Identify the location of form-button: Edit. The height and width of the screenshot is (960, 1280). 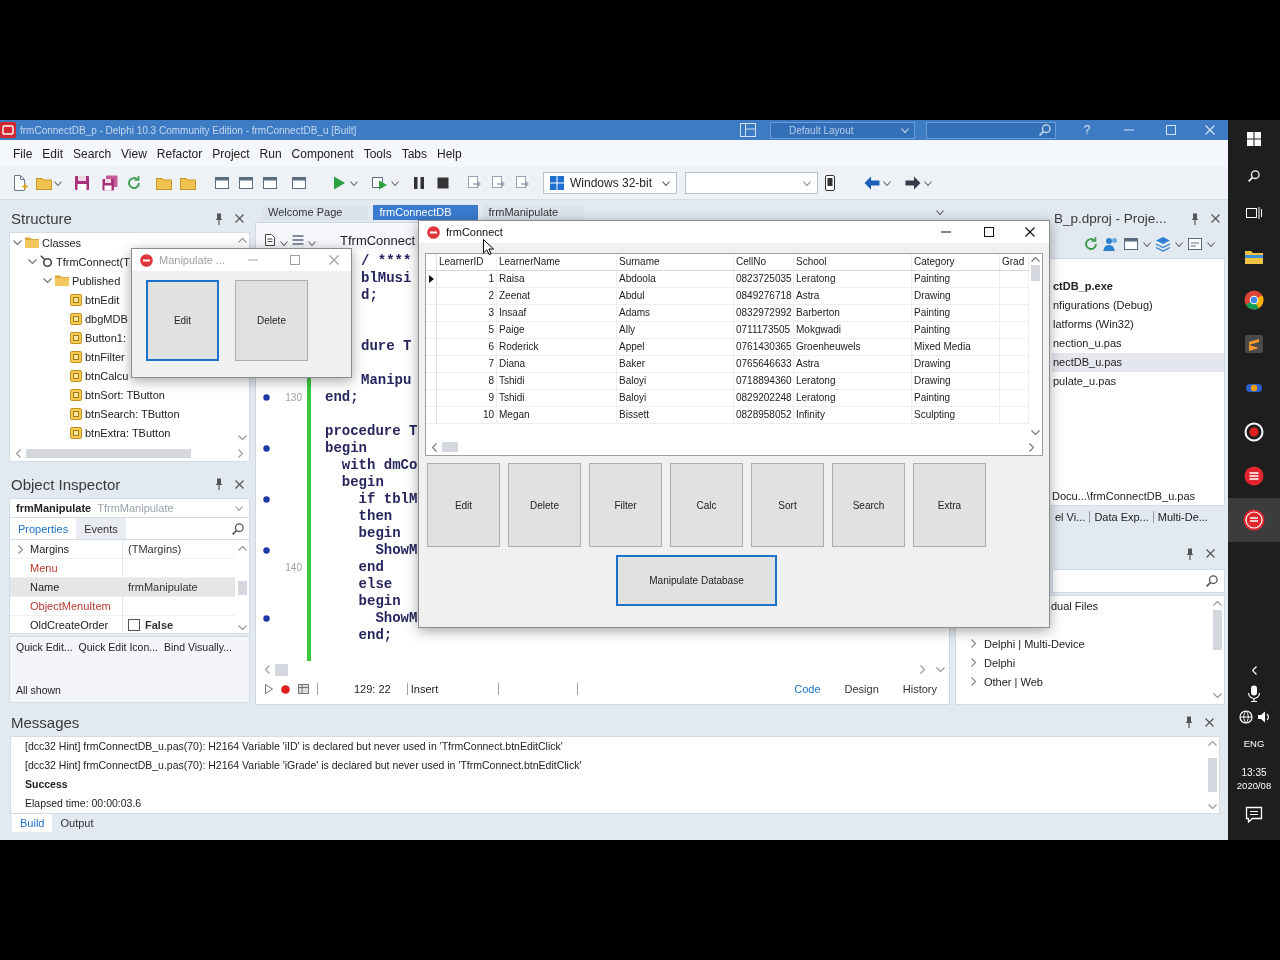
(463, 505).